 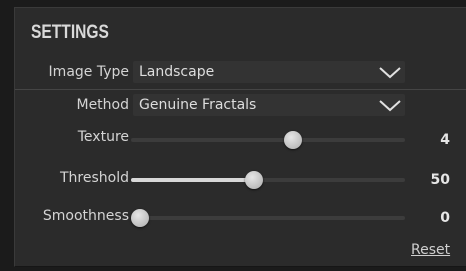 I want to click on smoothness-slider, so click(x=268, y=218).